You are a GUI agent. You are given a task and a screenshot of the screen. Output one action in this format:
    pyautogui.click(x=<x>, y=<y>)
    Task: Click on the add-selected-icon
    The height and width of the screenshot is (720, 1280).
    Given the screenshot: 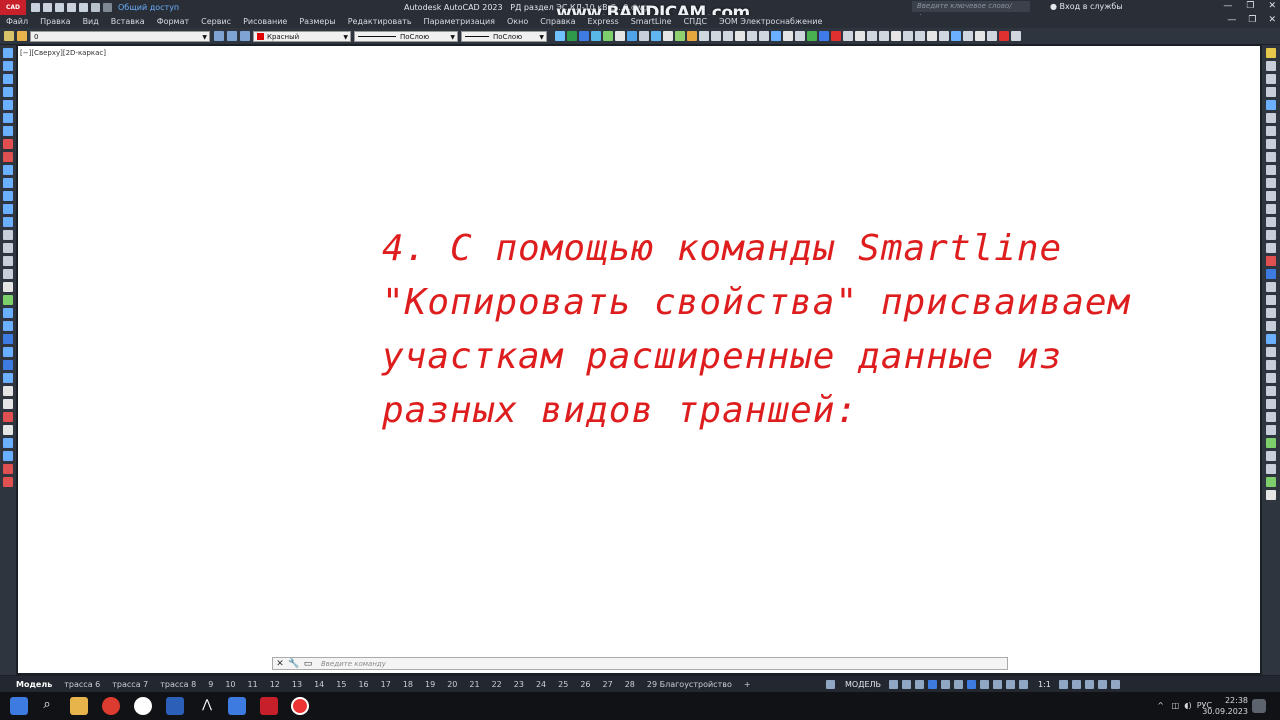 What is the action you would take?
    pyautogui.click(x=8, y=300)
    